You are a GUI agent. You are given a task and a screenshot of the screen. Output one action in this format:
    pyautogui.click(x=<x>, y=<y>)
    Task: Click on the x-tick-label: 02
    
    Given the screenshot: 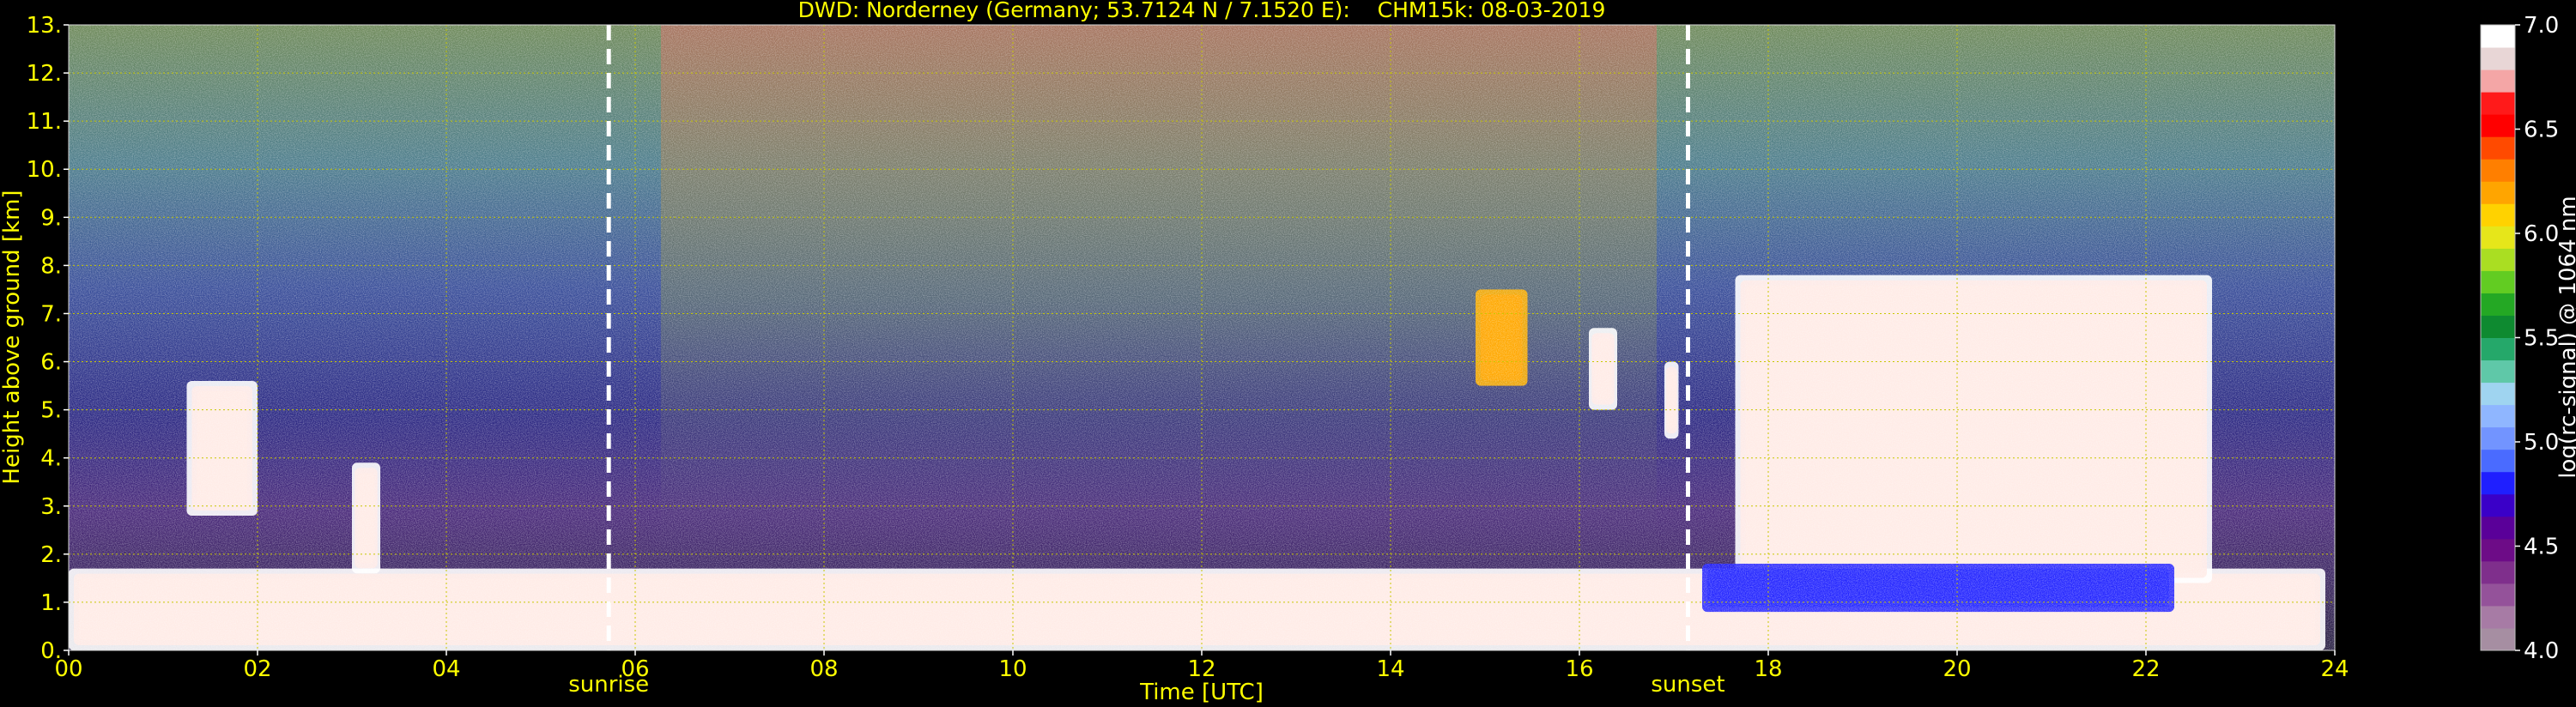 What is the action you would take?
    pyautogui.click(x=257, y=669)
    